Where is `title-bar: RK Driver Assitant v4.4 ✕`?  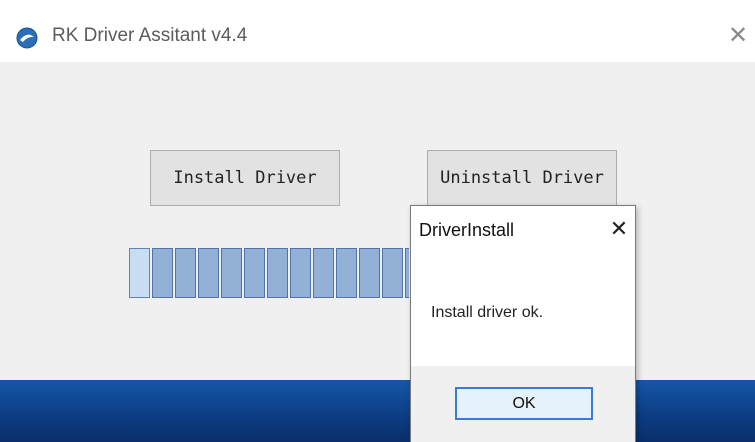
title-bar: RK Driver Assitant v4.4 ✕ is located at coordinates (377, 31).